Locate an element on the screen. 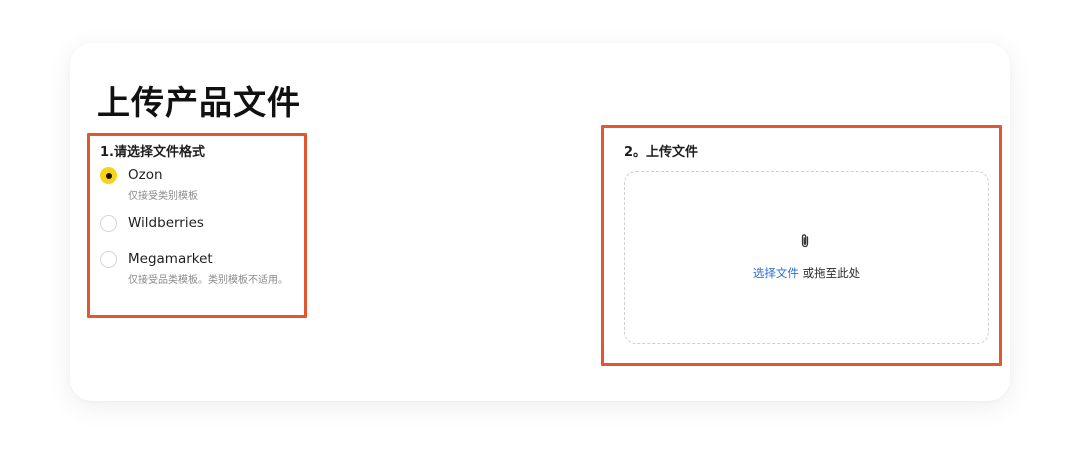 This screenshot has height=455, width=1080. format-section-label: 1.请选择文件格式 is located at coordinates (152, 152).